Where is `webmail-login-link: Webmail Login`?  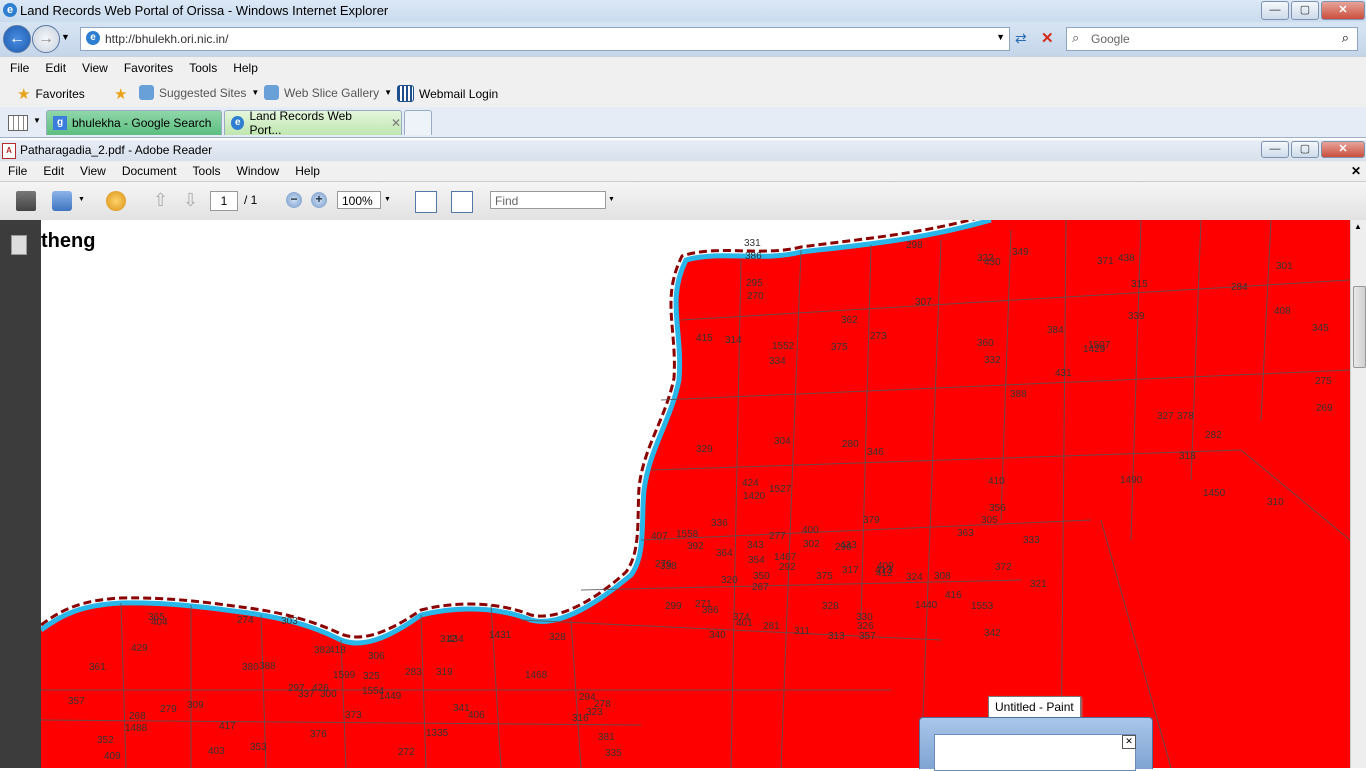 webmail-login-link: Webmail Login is located at coordinates (447, 93).